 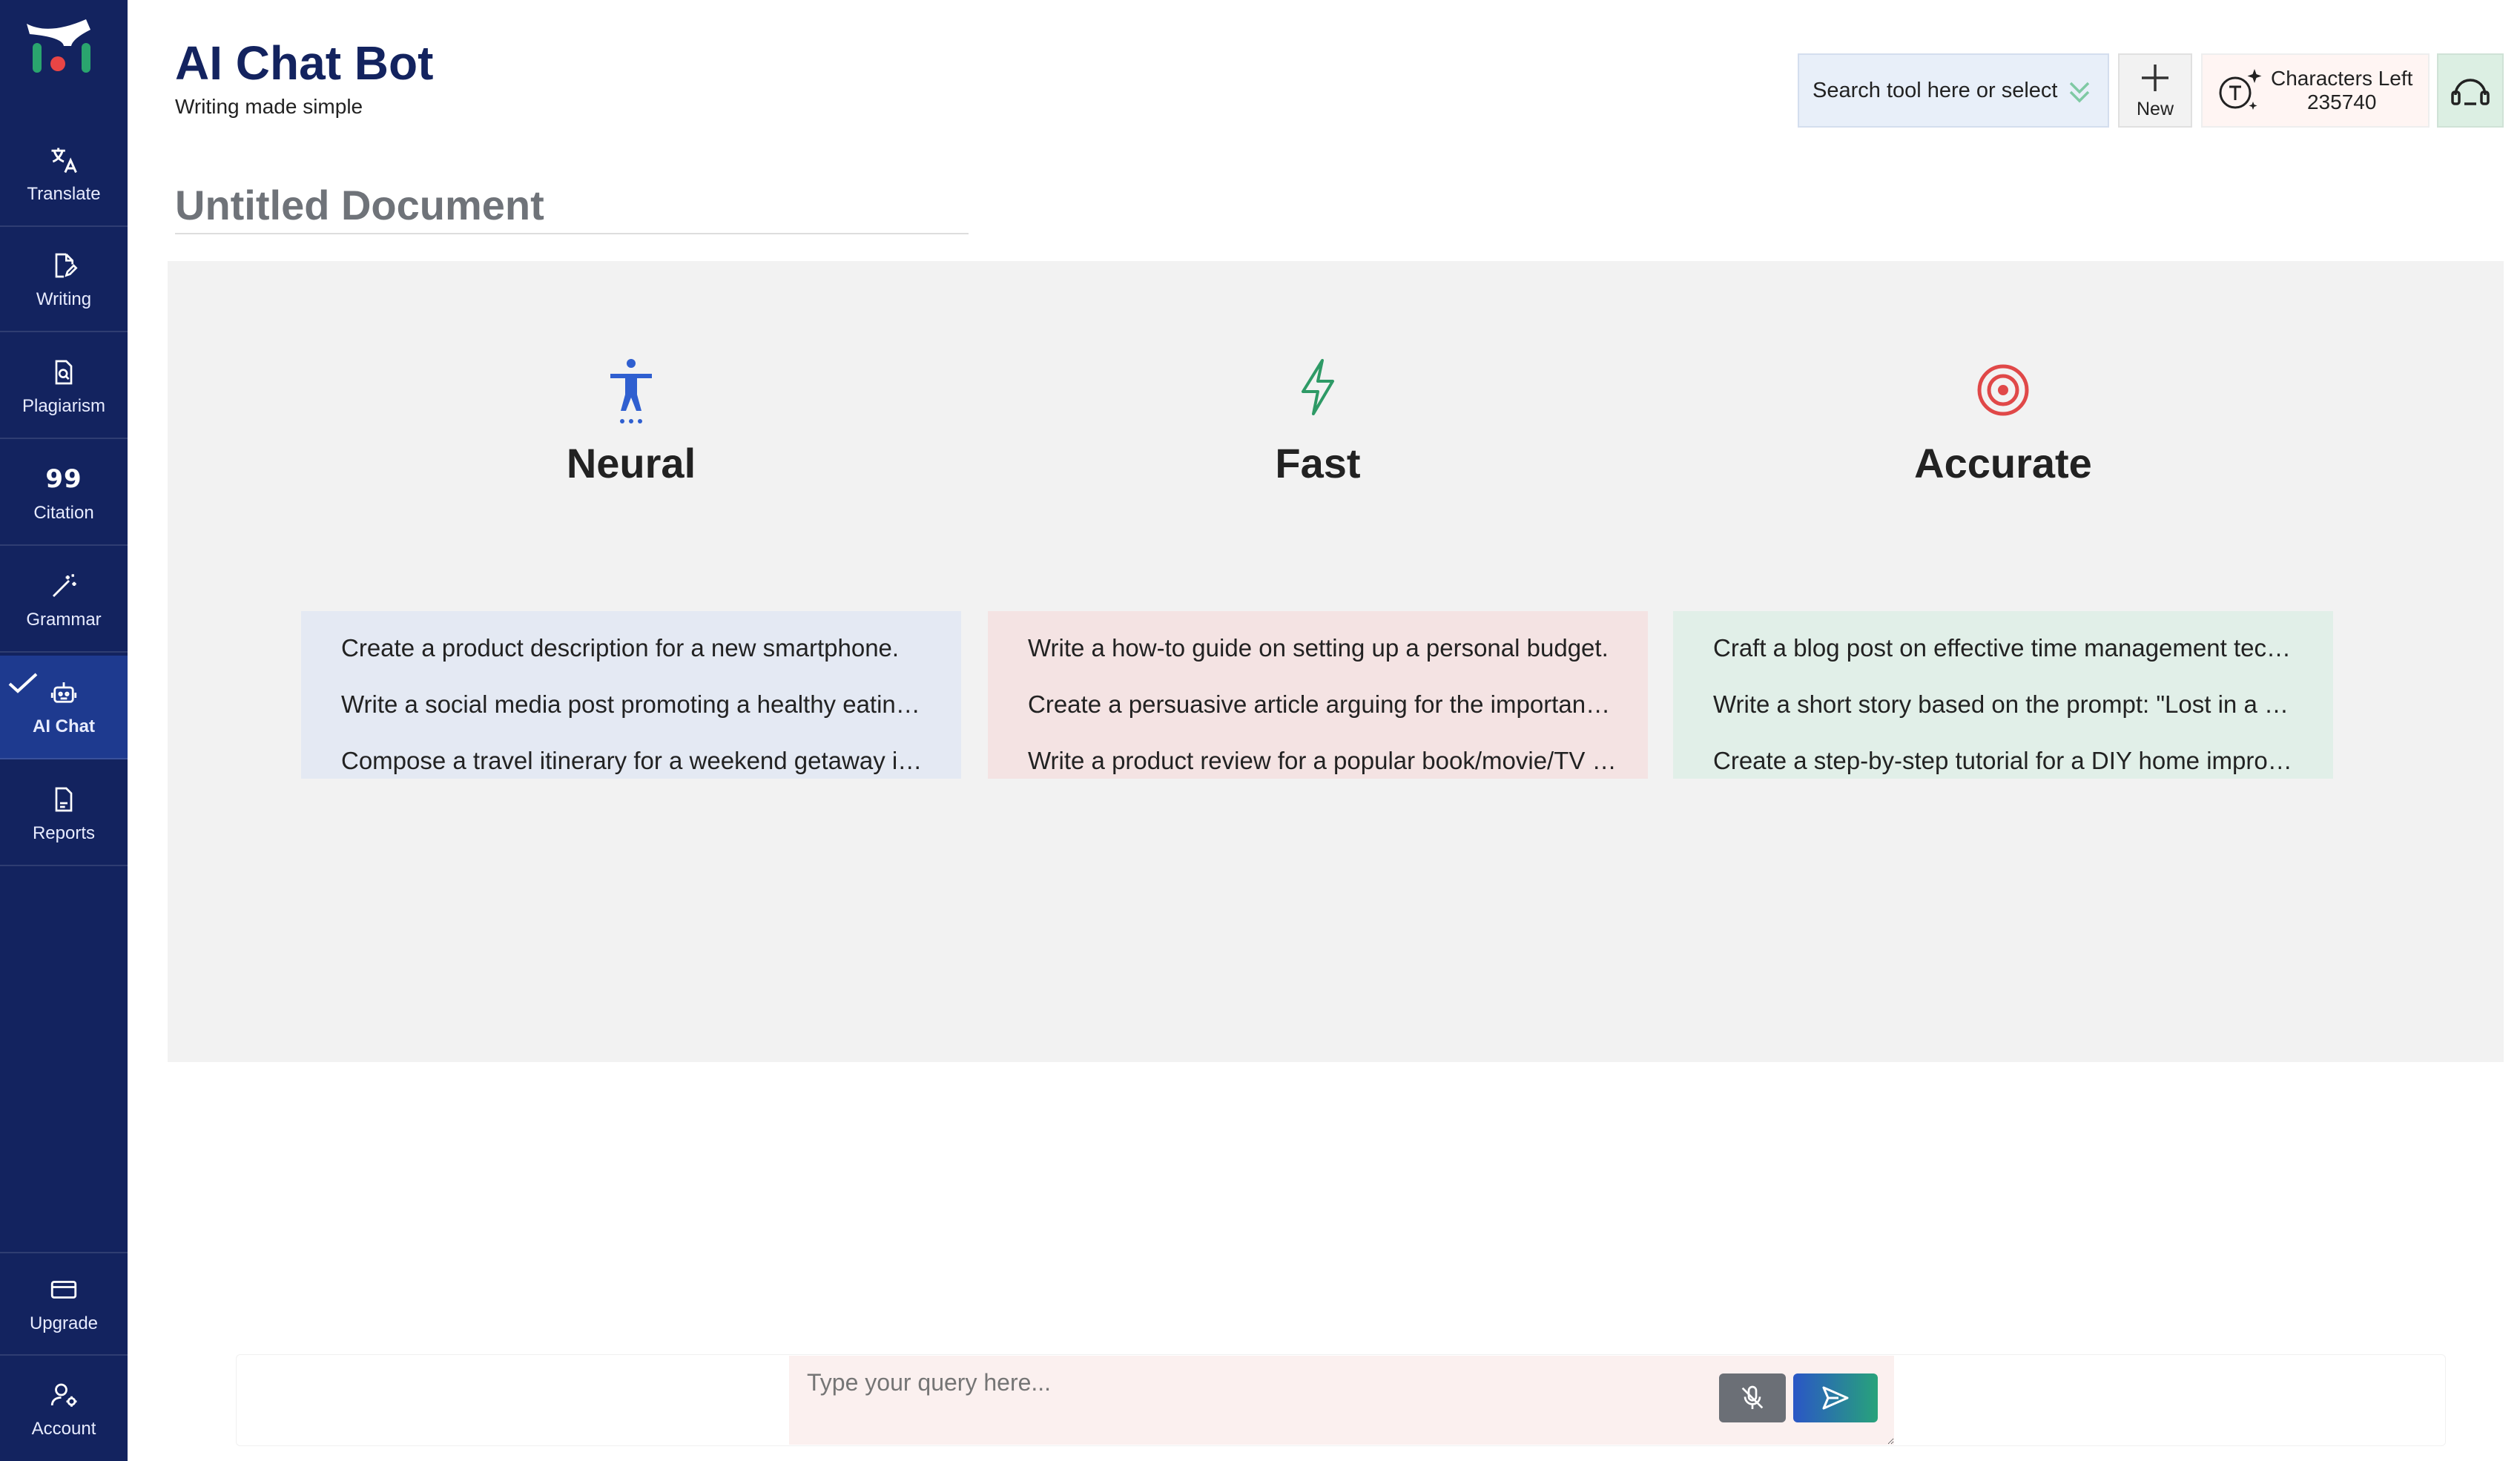 I want to click on sidebar-item-label: Upgrade, so click(x=64, y=1323).